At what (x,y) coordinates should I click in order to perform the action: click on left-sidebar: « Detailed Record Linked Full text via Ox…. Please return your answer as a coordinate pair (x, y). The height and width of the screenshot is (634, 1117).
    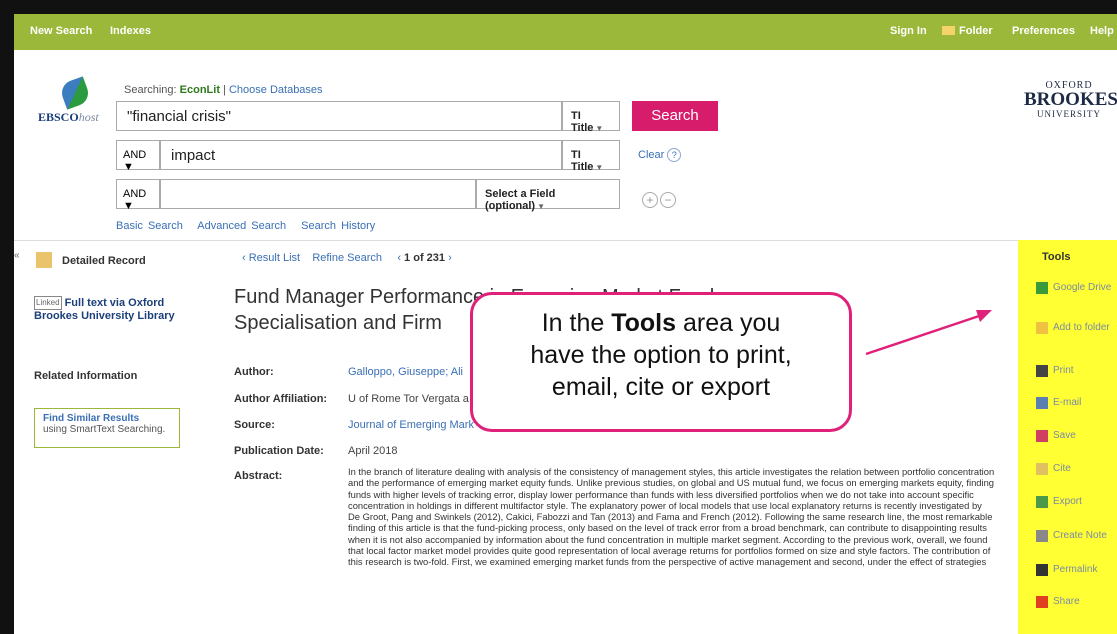
    Looking at the image, I should click on (119, 437).